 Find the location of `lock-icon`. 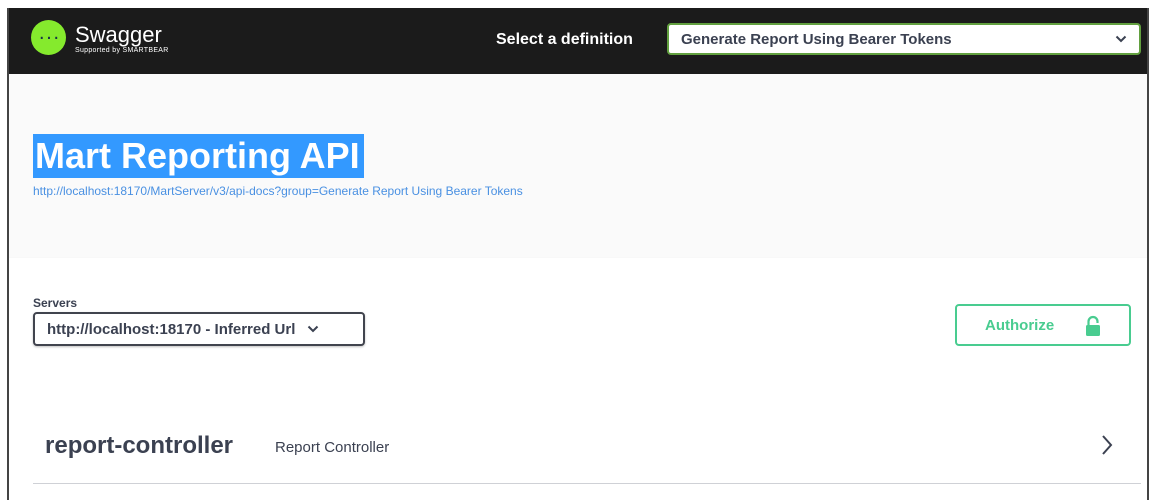

lock-icon is located at coordinates (1093, 328).